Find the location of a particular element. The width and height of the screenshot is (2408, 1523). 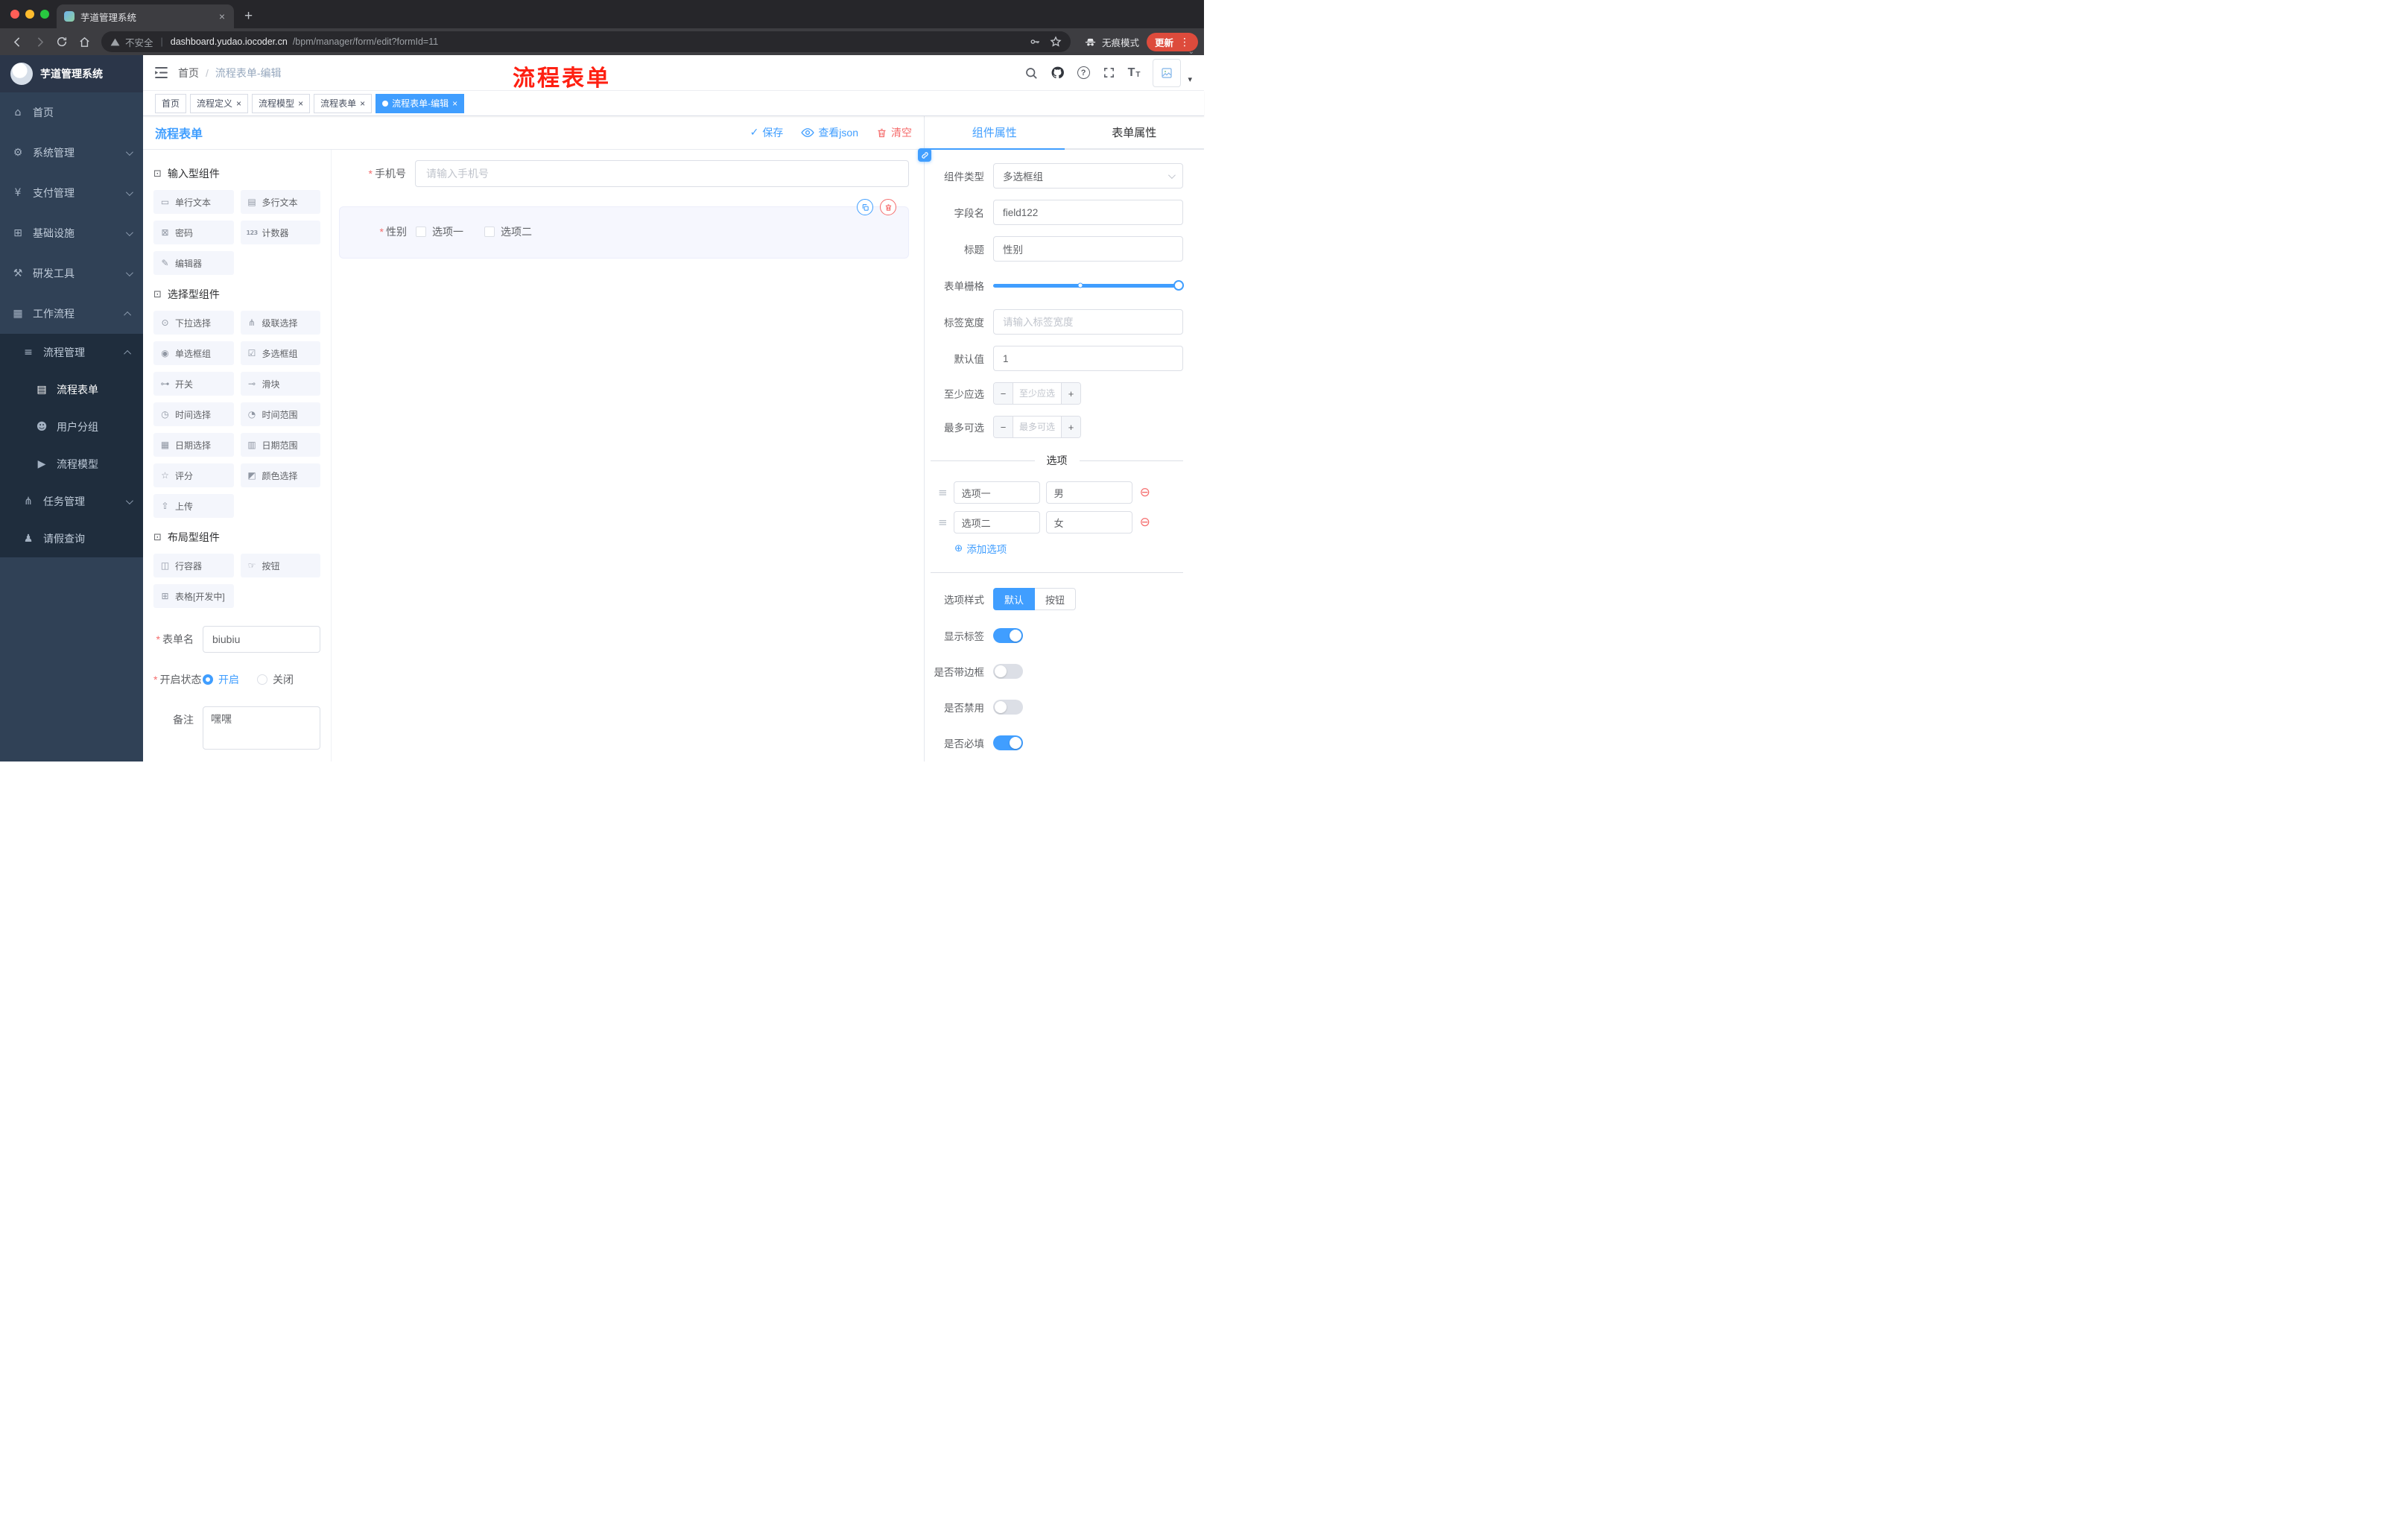

palette-item-slider: ⊸ 滑块 is located at coordinates (280, 384).